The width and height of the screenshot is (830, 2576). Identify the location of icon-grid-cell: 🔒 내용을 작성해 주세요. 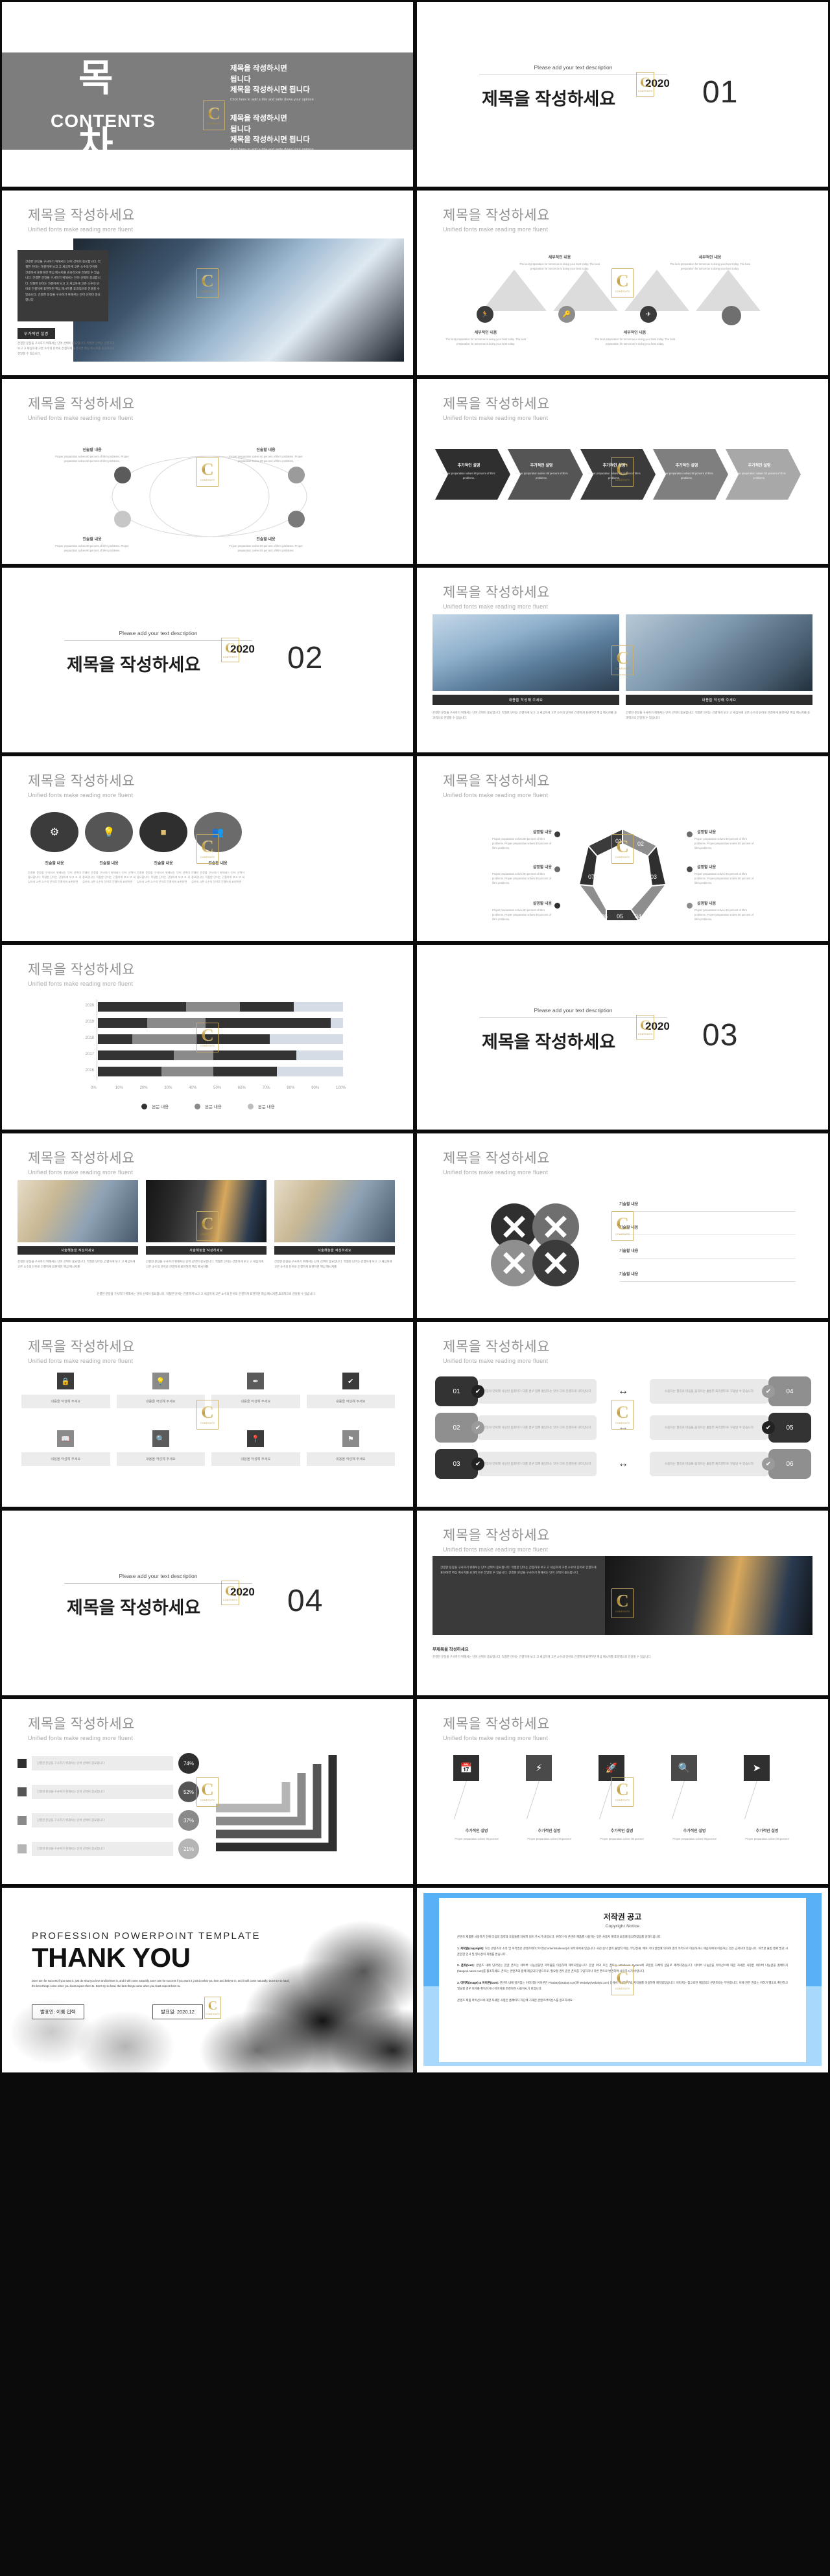
(65, 1399).